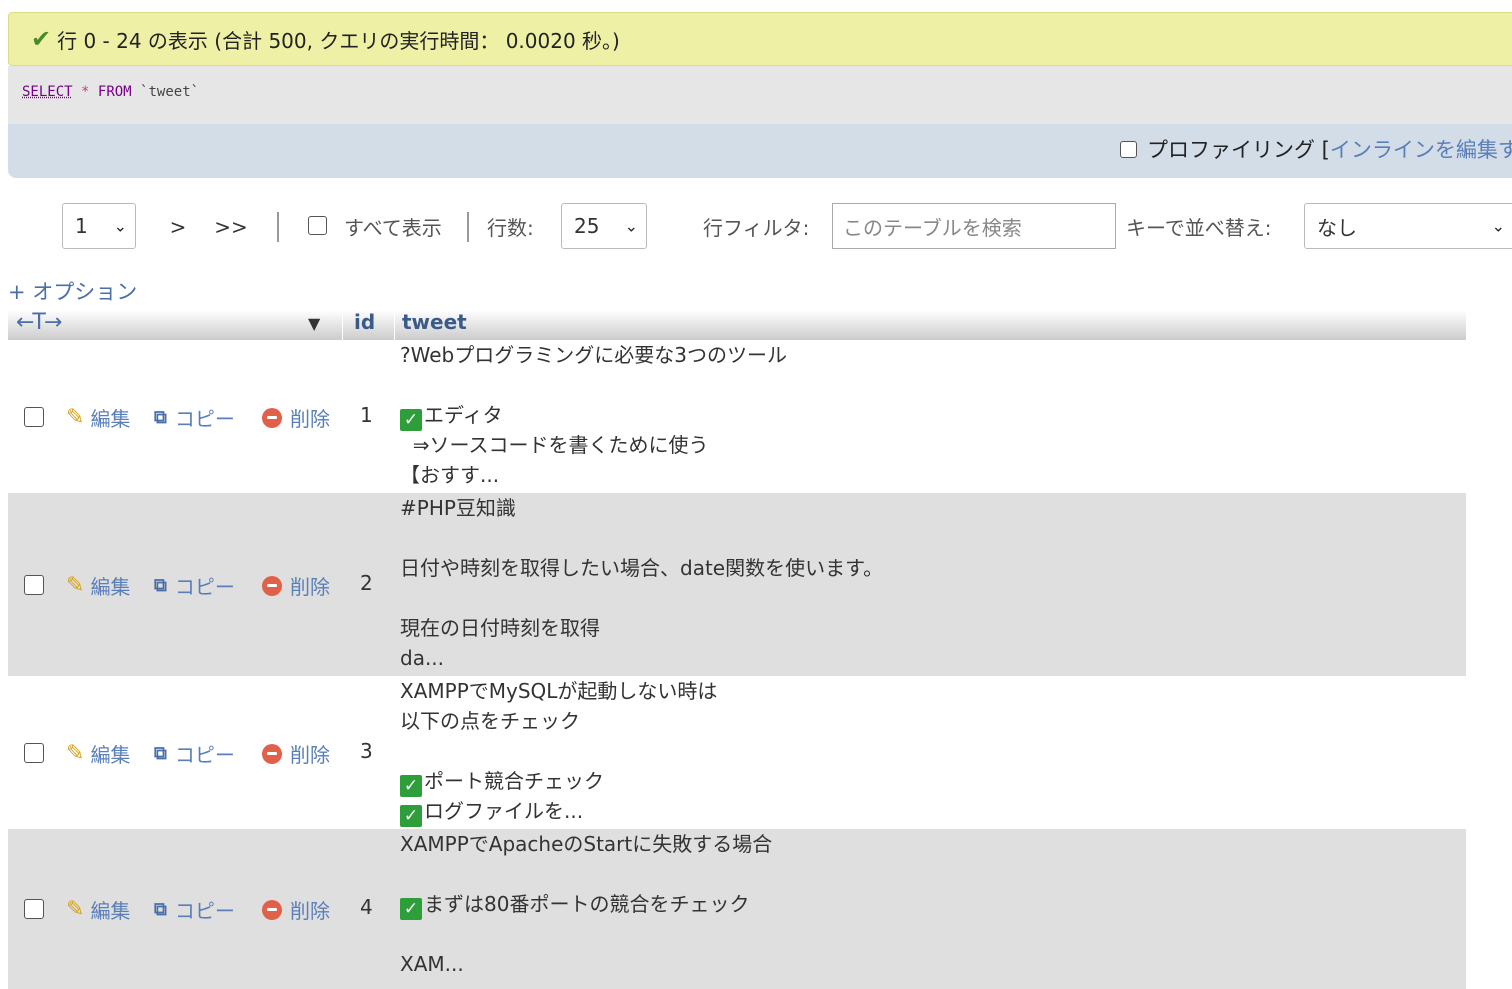 The image size is (1512, 989). I want to click on tweet-line: ⇒ソースコードを書くために使う, so click(593, 445).